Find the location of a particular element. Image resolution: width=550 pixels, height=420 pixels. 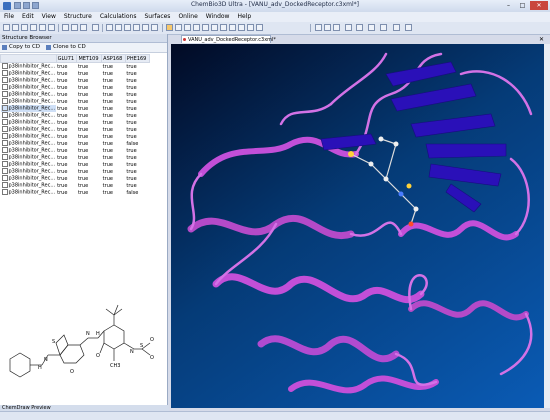

ribbon-mode-icon is located at coordinates (214, 27).